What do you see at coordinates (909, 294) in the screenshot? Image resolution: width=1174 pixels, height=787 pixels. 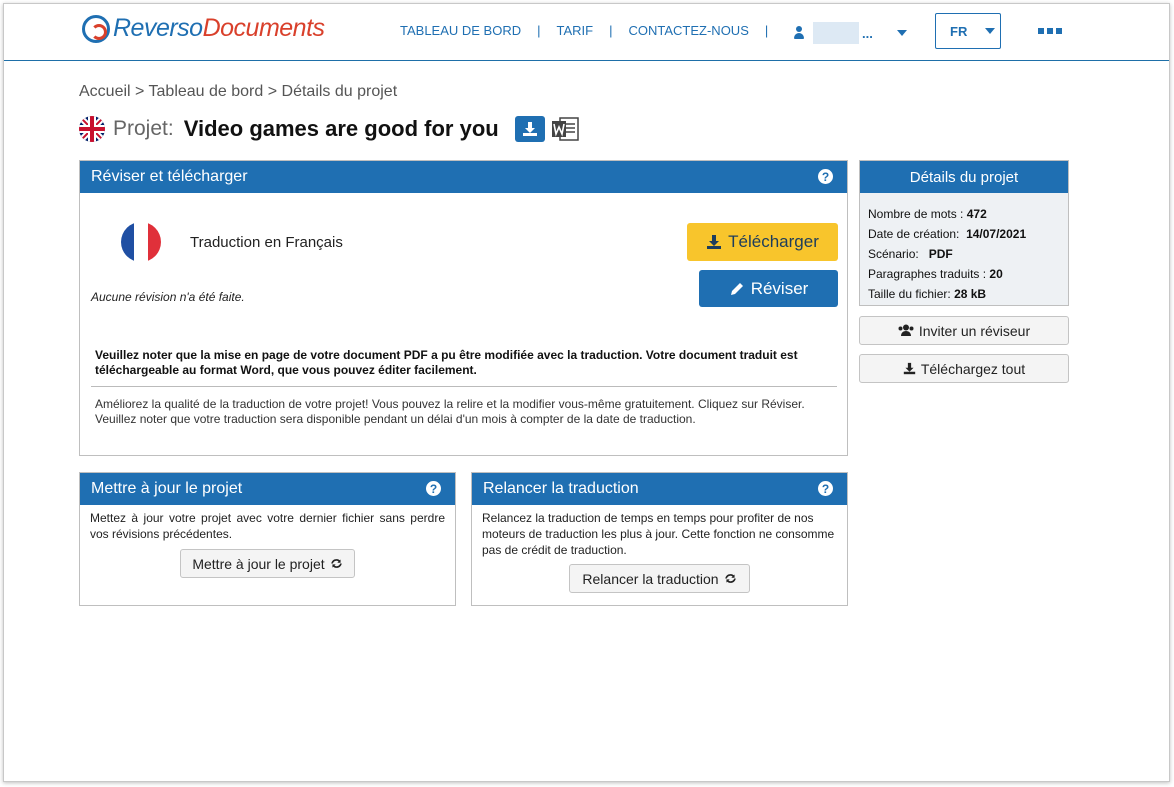 I see `detail-label: Taille du fichier:` at bounding box center [909, 294].